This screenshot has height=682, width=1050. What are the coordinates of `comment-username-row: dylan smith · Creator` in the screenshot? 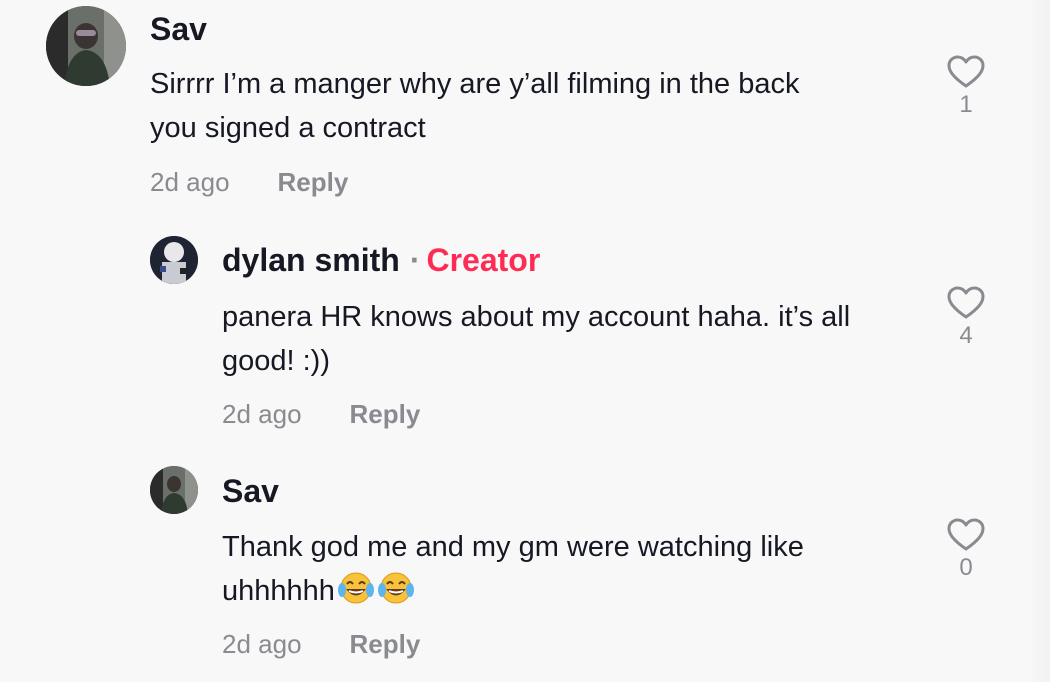 It's located at (381, 260).